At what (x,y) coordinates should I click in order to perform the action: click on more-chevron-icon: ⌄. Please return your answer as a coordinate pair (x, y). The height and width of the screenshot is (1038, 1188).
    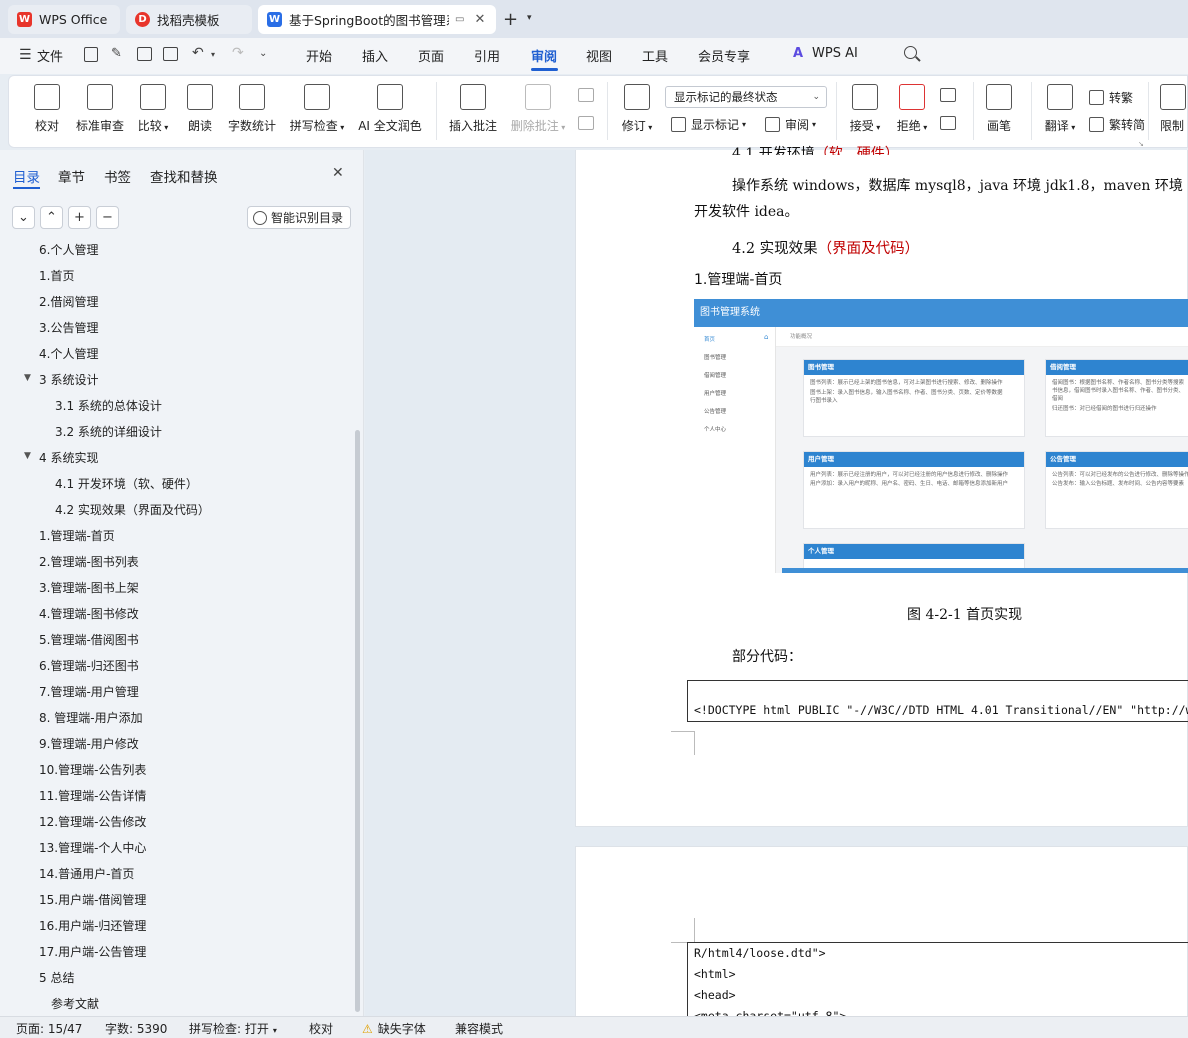
    Looking at the image, I should click on (263, 53).